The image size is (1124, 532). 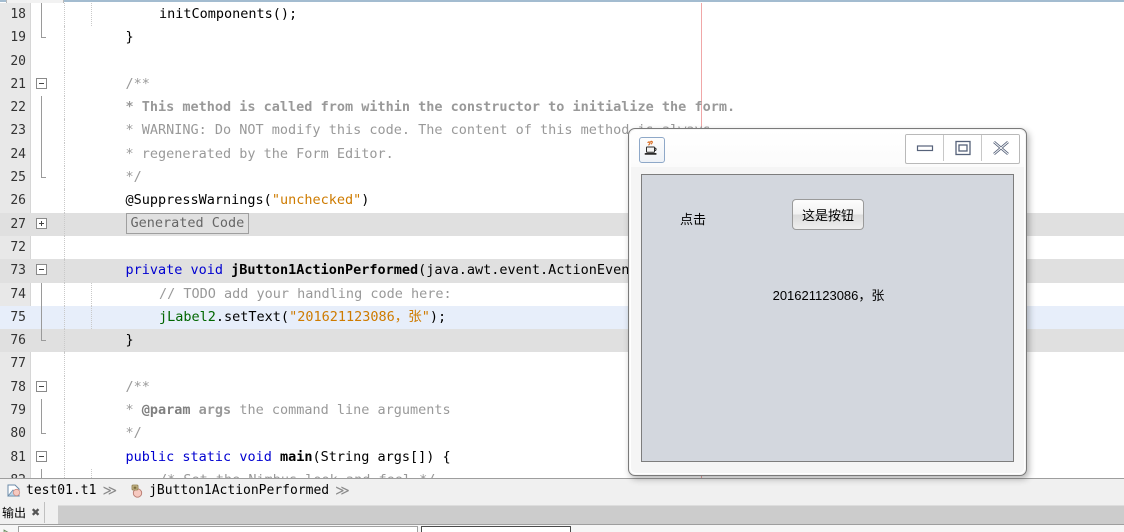 I want to click on token: "201621123086，张", so click(x=359, y=316).